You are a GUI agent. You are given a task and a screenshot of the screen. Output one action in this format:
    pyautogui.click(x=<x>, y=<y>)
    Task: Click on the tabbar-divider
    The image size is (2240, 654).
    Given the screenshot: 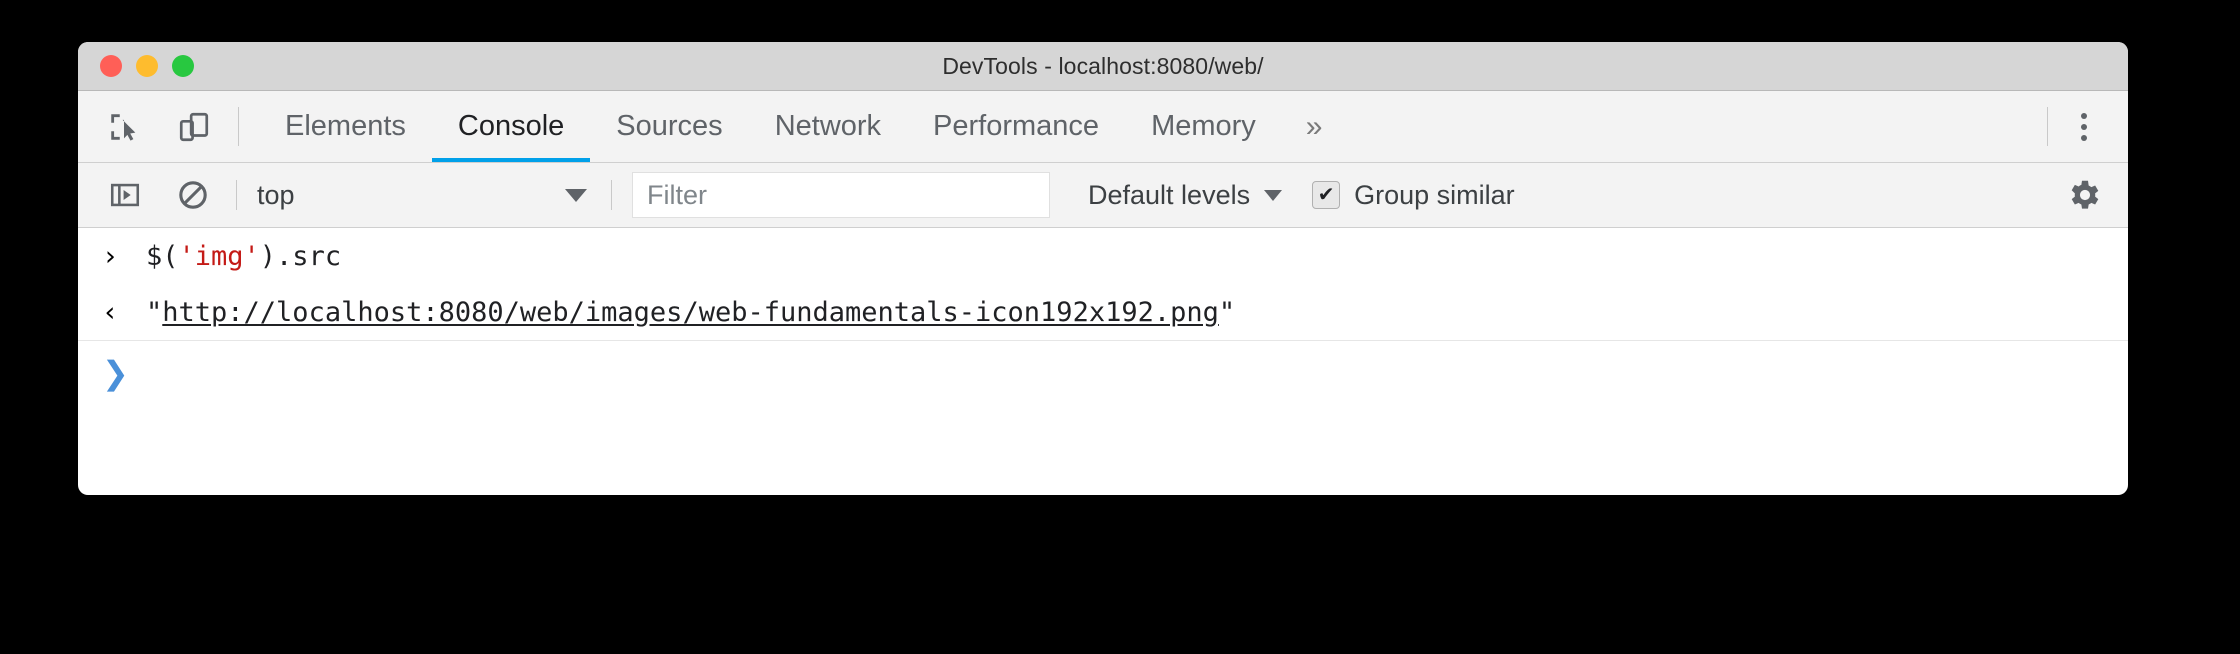 What is the action you would take?
    pyautogui.click(x=238, y=126)
    